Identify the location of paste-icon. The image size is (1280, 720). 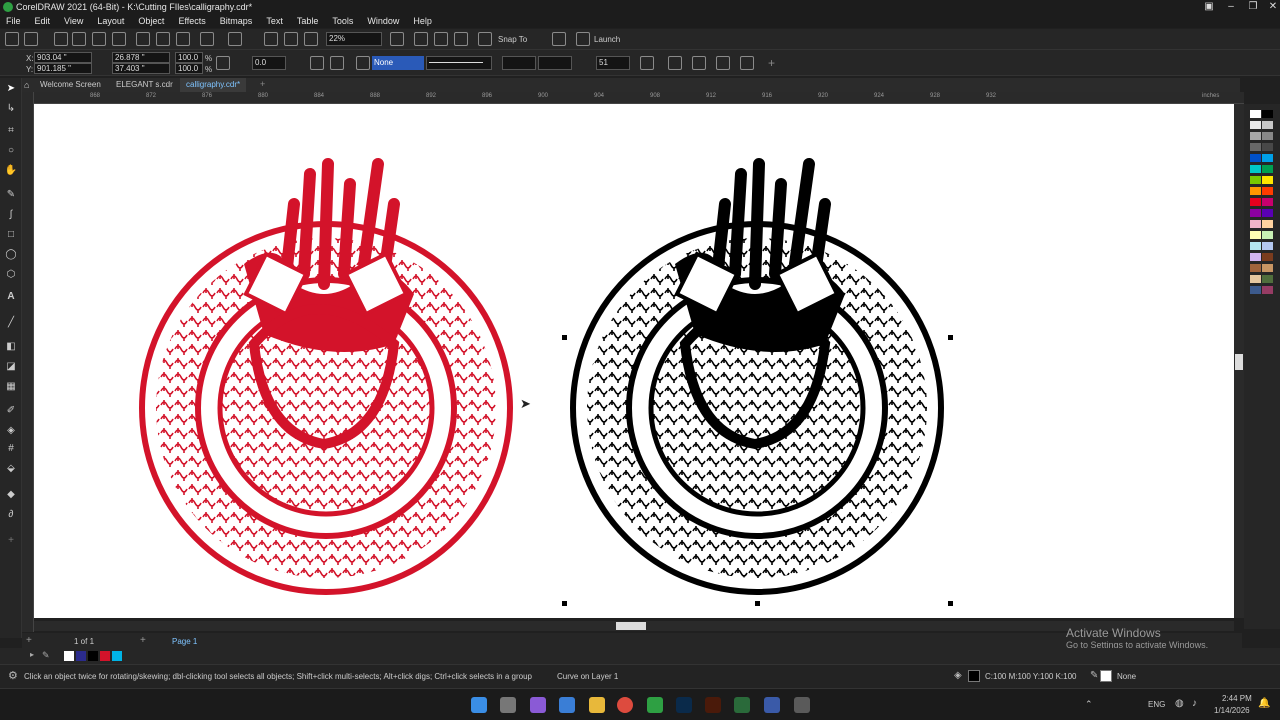
(183, 39).